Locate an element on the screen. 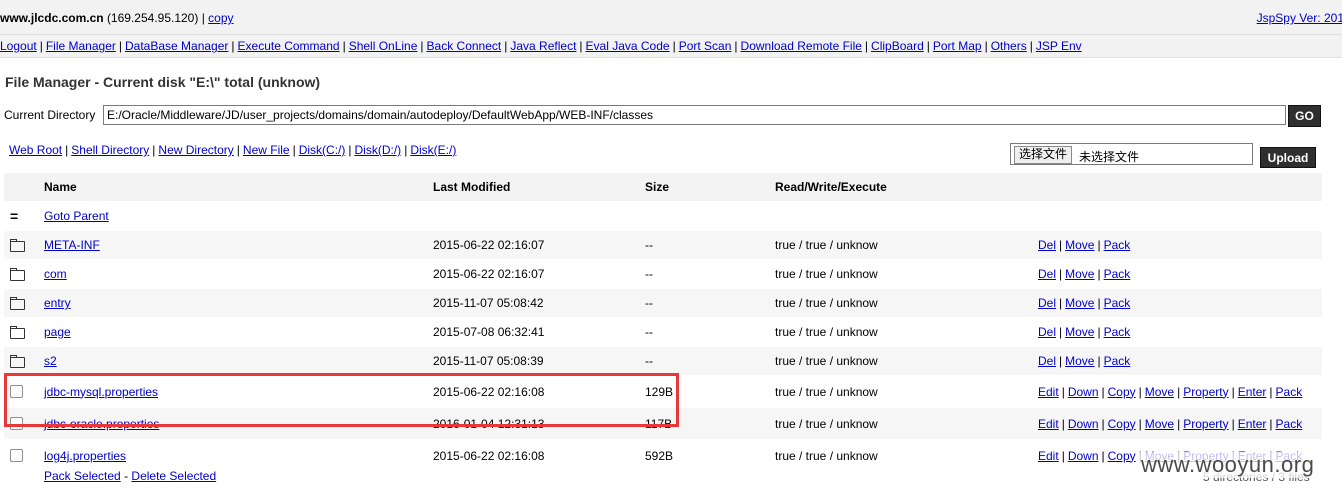  size: 129B is located at coordinates (659, 391).